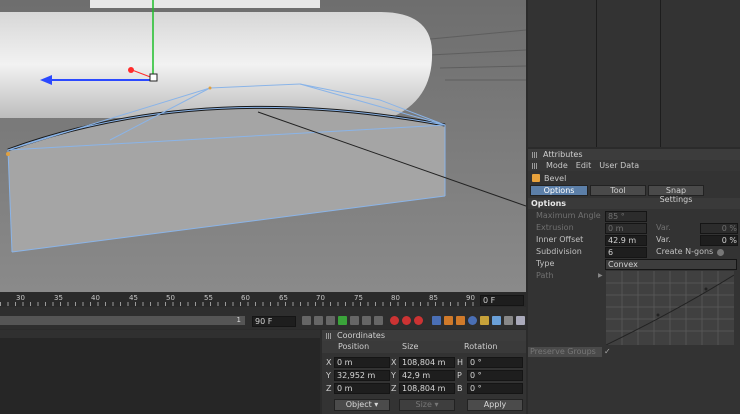 Image resolution: width=740 pixels, height=414 pixels. Describe the element at coordinates (245, 298) in the screenshot. I see `timeline-tick: 60` at that location.